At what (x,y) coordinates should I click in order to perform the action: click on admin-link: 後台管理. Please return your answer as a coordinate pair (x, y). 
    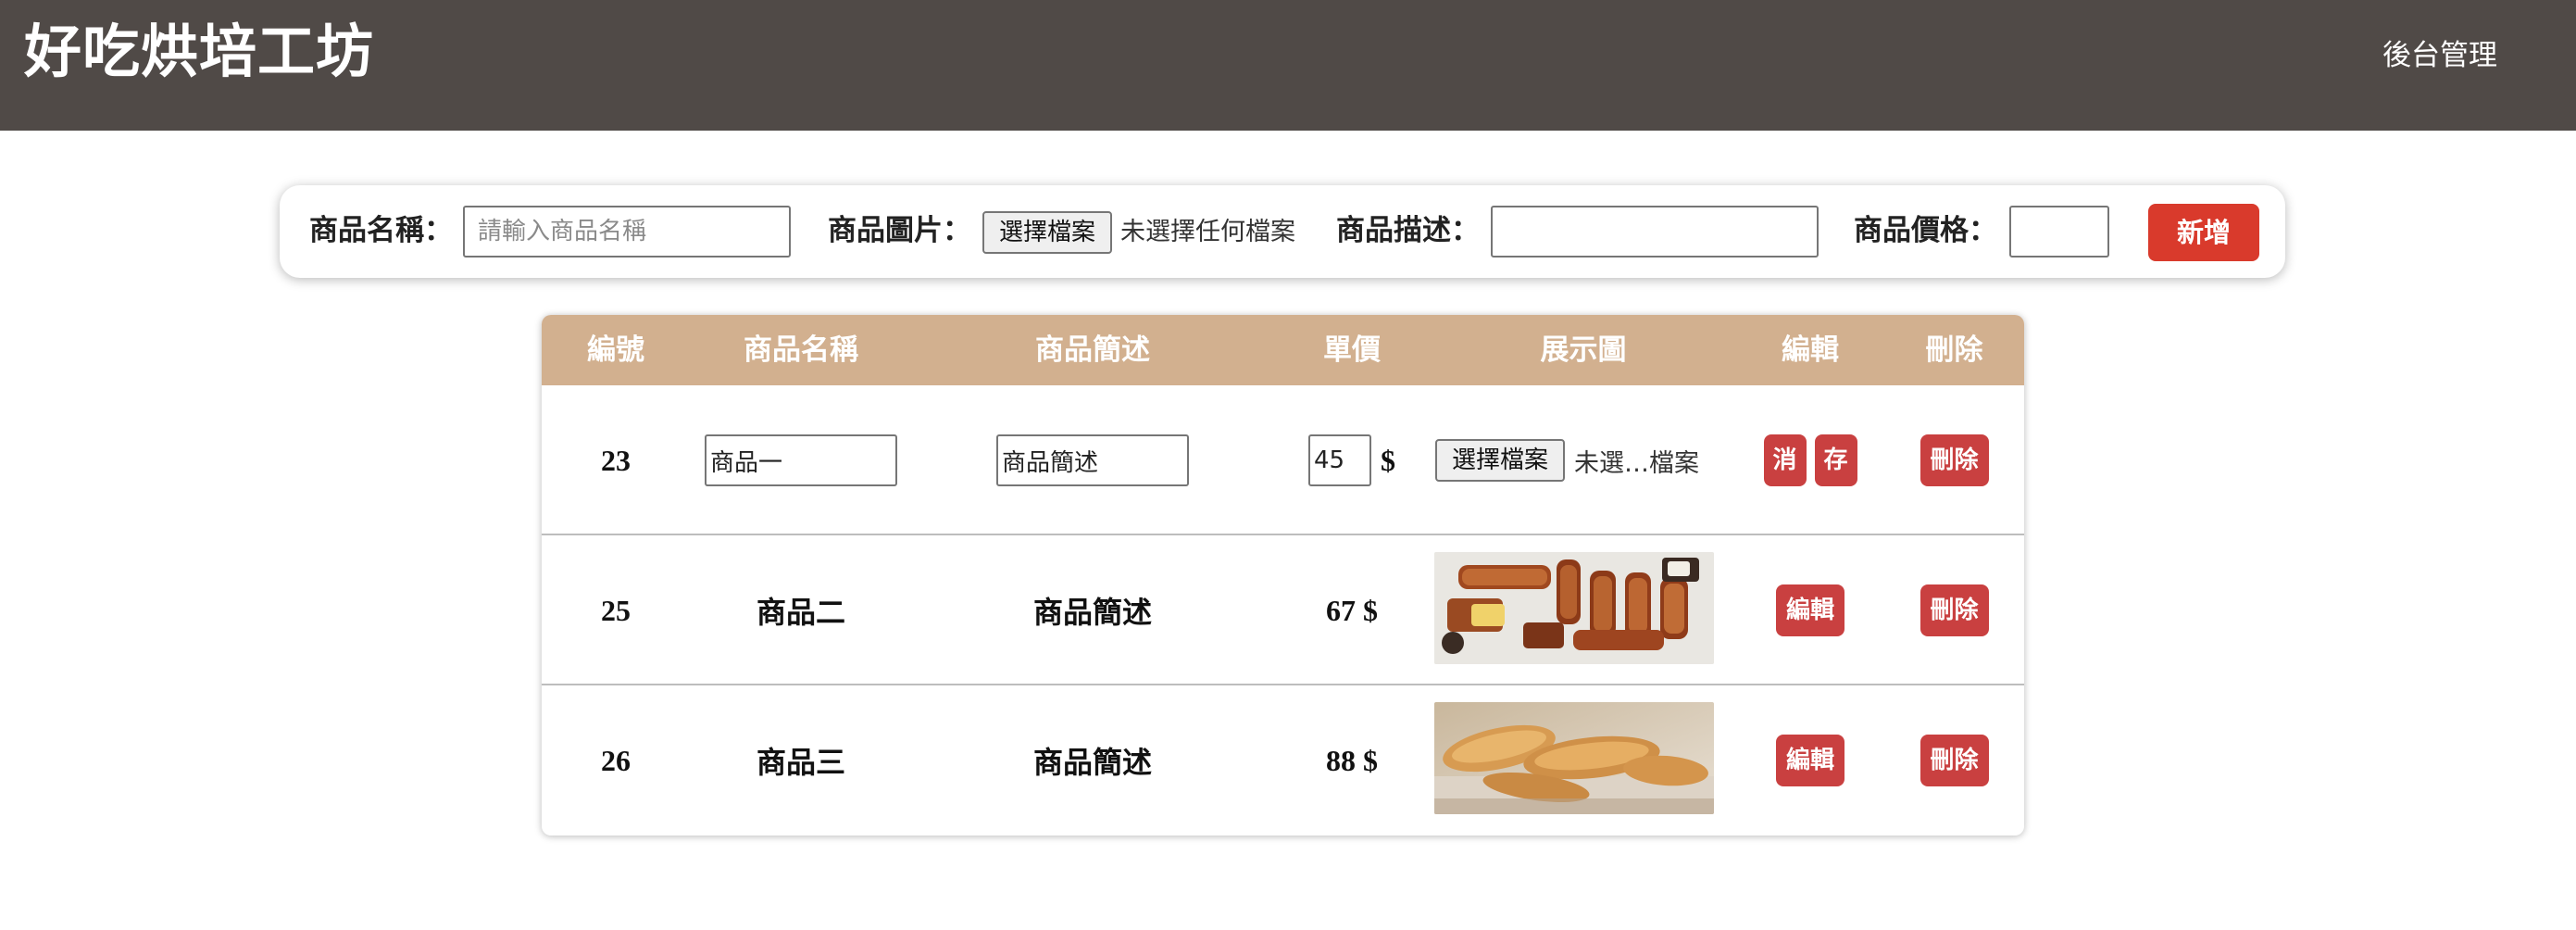
    Looking at the image, I should click on (2439, 55).